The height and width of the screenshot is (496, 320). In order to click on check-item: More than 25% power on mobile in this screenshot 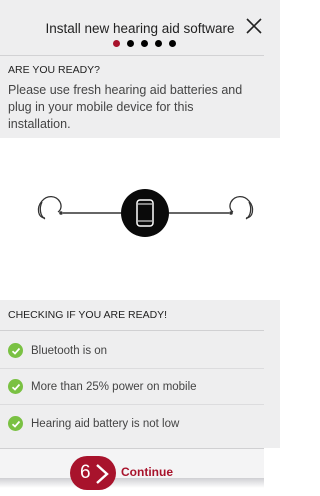, I will do `click(102, 386)`.